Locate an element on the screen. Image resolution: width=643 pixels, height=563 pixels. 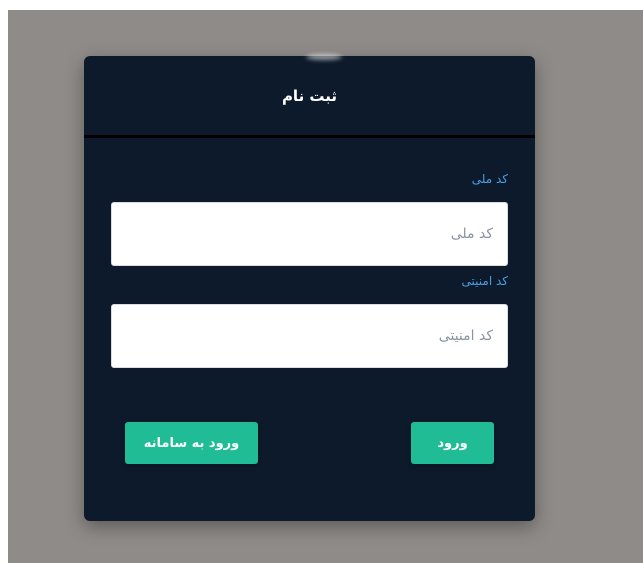
security-code-input is located at coordinates (309, 336).